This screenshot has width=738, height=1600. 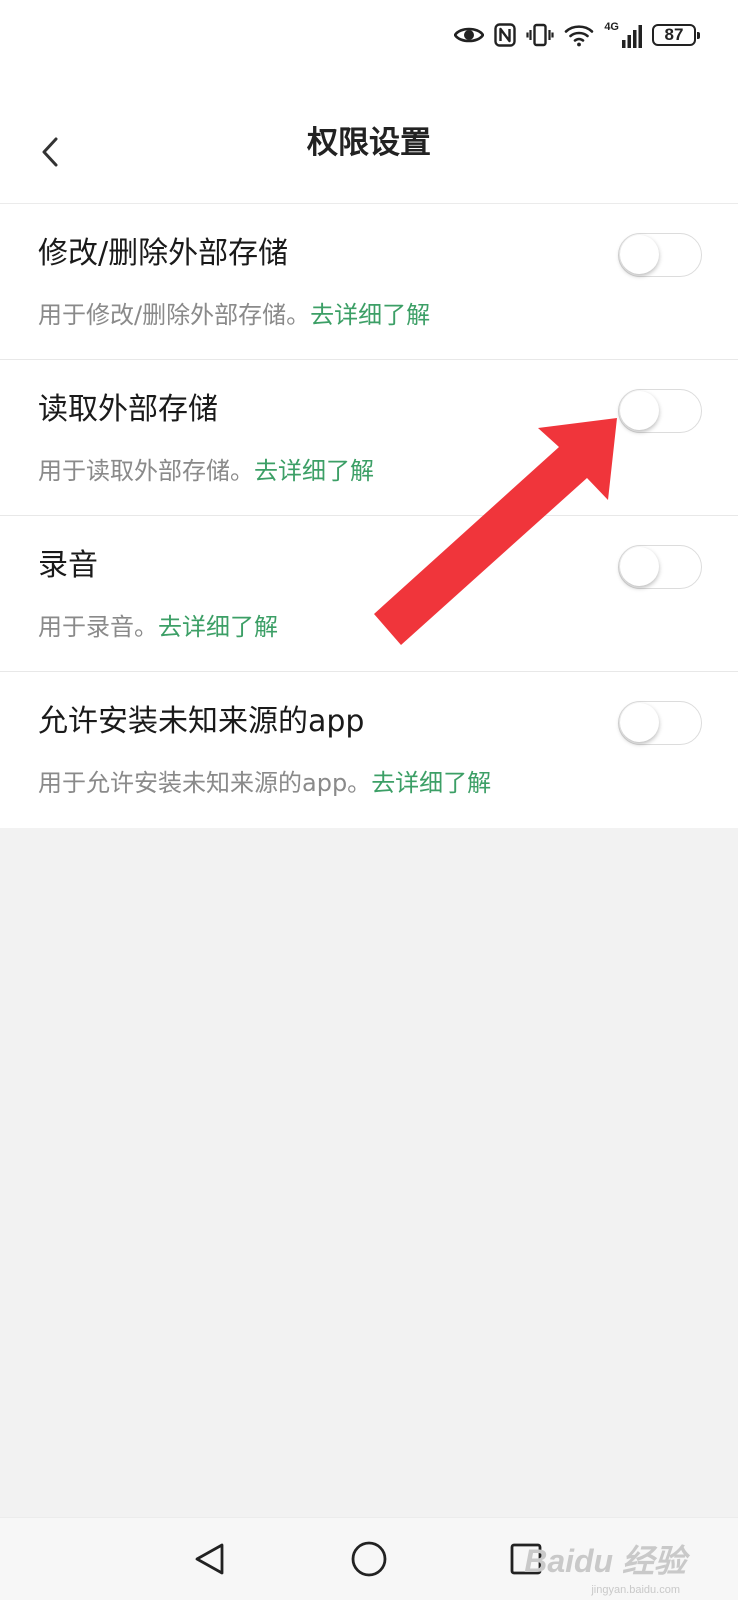 I want to click on permission-item-install-unknown-apps: 允许安装未知来源的app 用于允许安装未知来源的app。去详细了解, so click(x=369, y=750).